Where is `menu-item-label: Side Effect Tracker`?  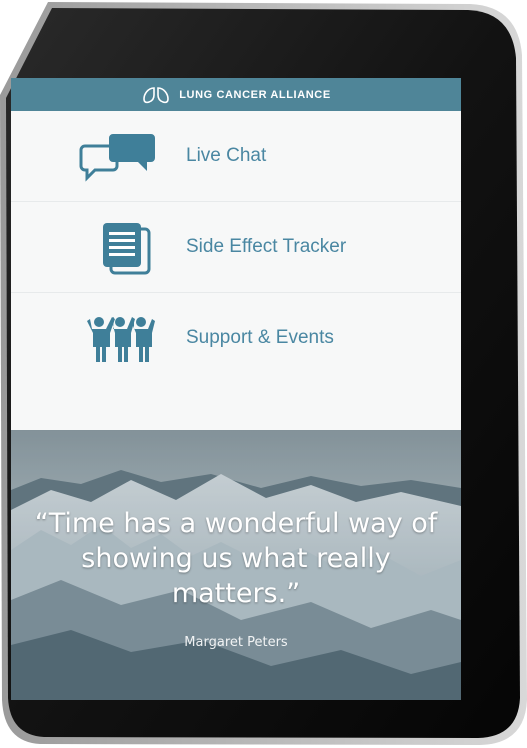 menu-item-label: Side Effect Tracker is located at coordinates (266, 246).